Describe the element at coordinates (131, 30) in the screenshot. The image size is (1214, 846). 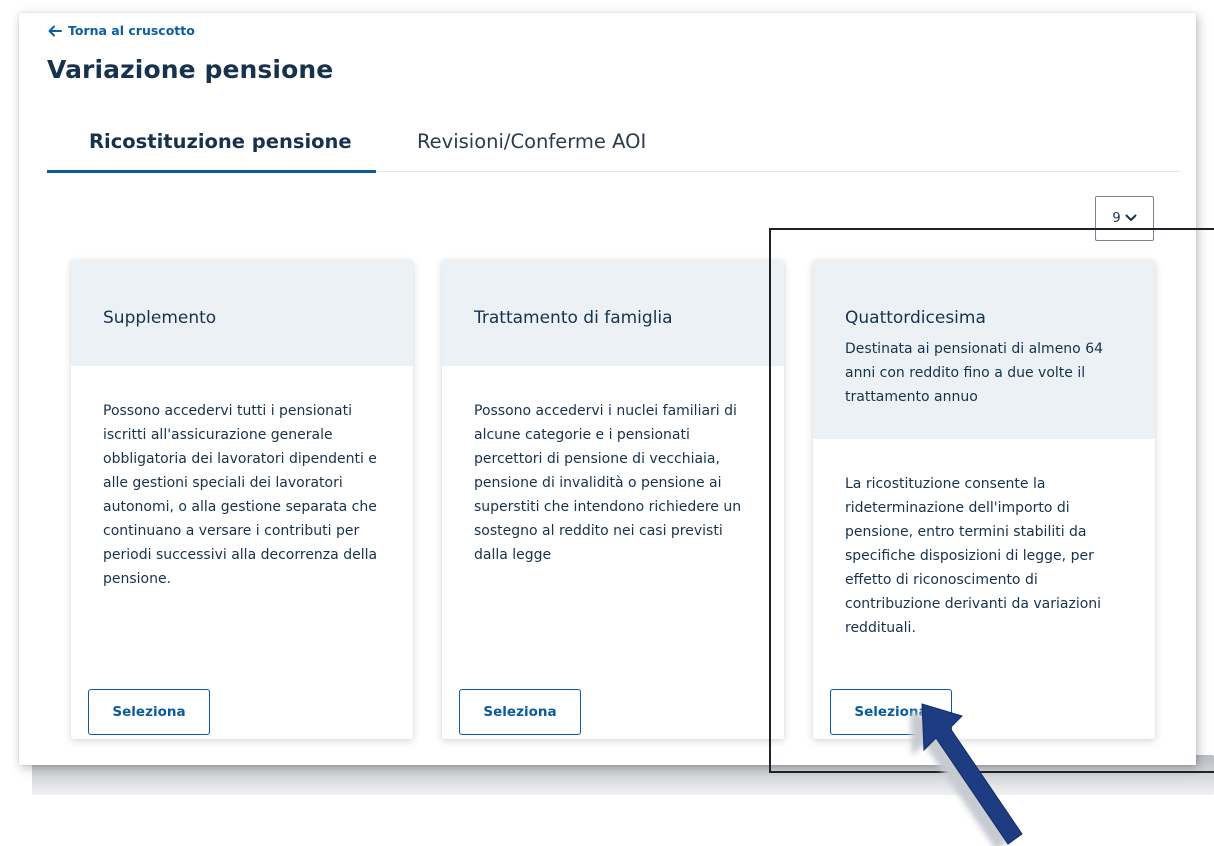
I see `back-link-label: Torna al cruscotto` at that location.